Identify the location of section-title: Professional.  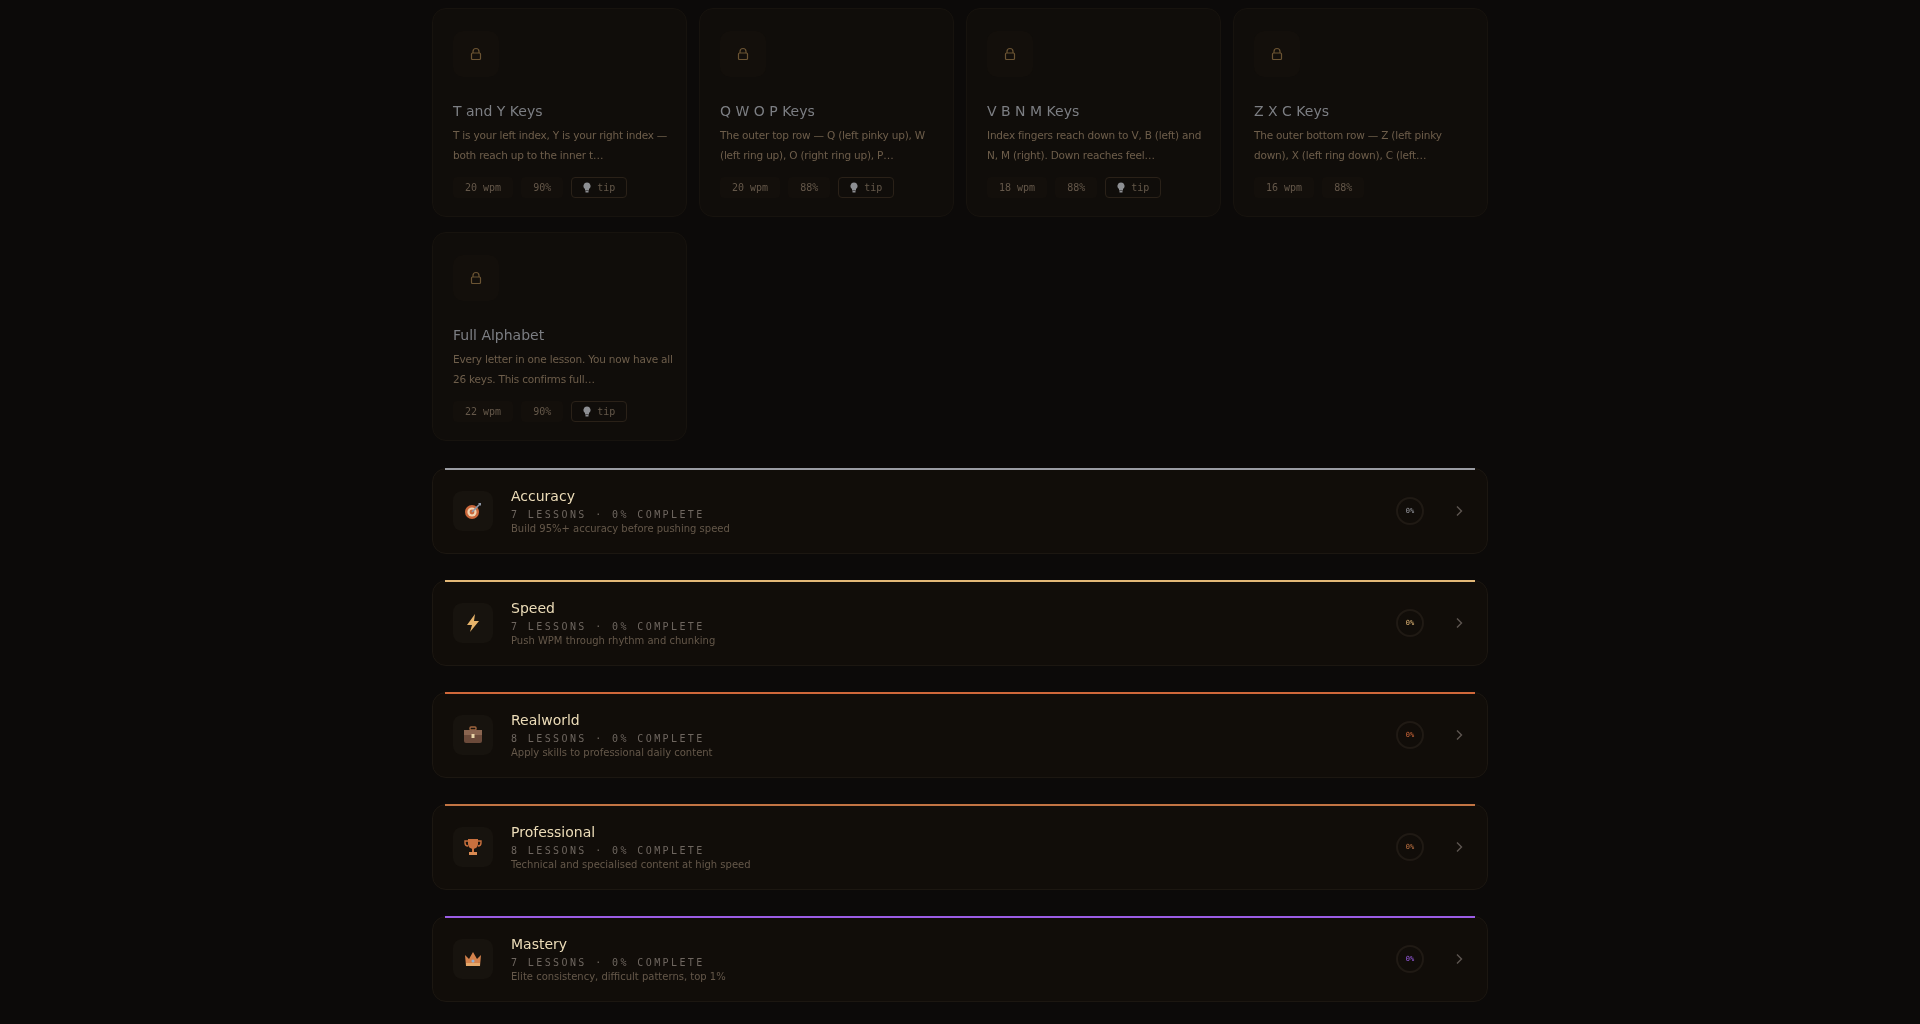
(554, 832).